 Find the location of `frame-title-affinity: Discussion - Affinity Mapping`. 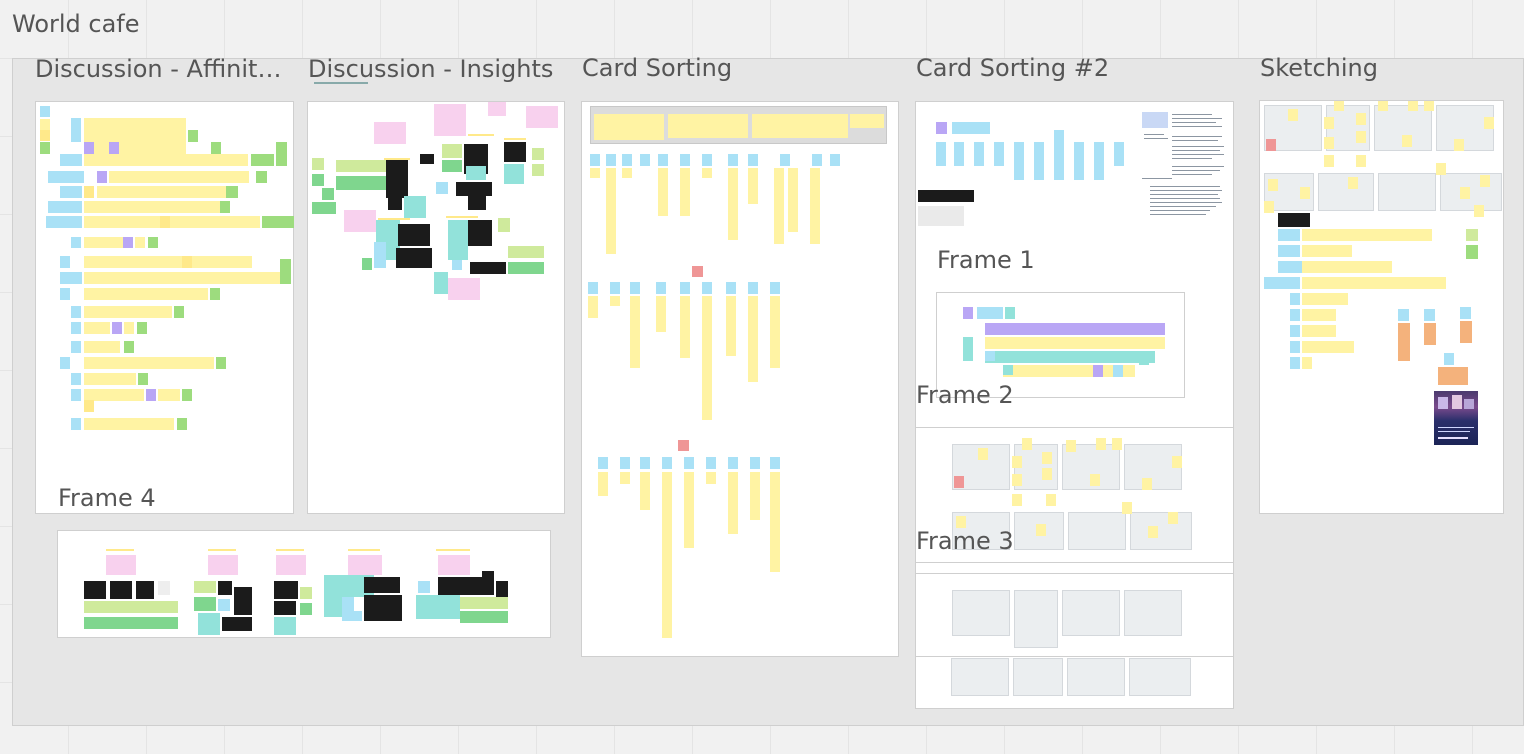

frame-title-affinity: Discussion - Affinity Mapping is located at coordinates (164, 69).